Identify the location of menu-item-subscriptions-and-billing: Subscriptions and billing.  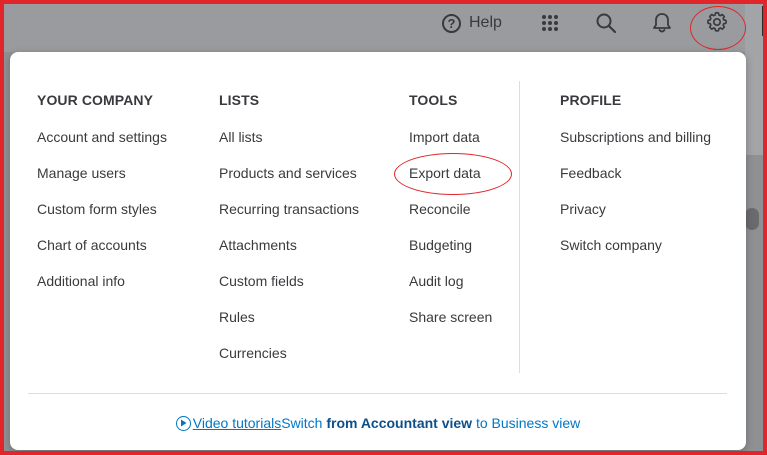
(635, 147).